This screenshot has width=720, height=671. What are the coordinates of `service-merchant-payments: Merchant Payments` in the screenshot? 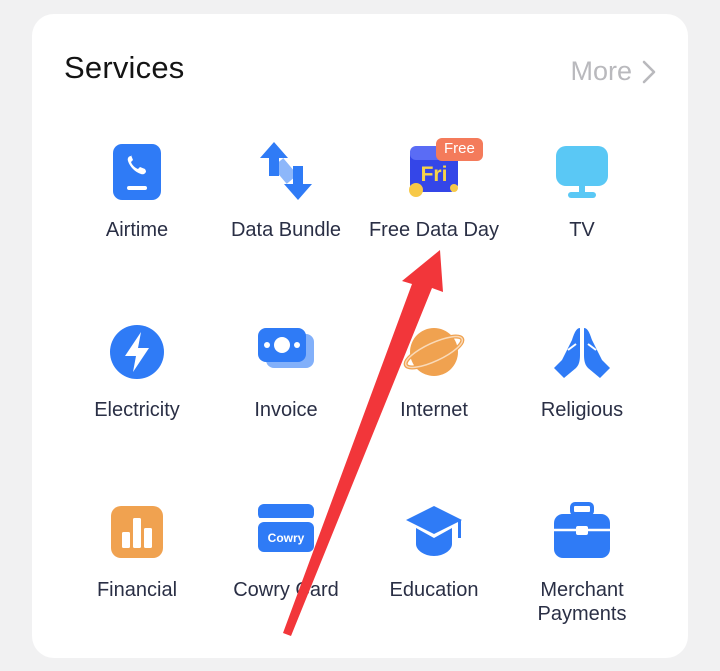 It's located at (582, 580).